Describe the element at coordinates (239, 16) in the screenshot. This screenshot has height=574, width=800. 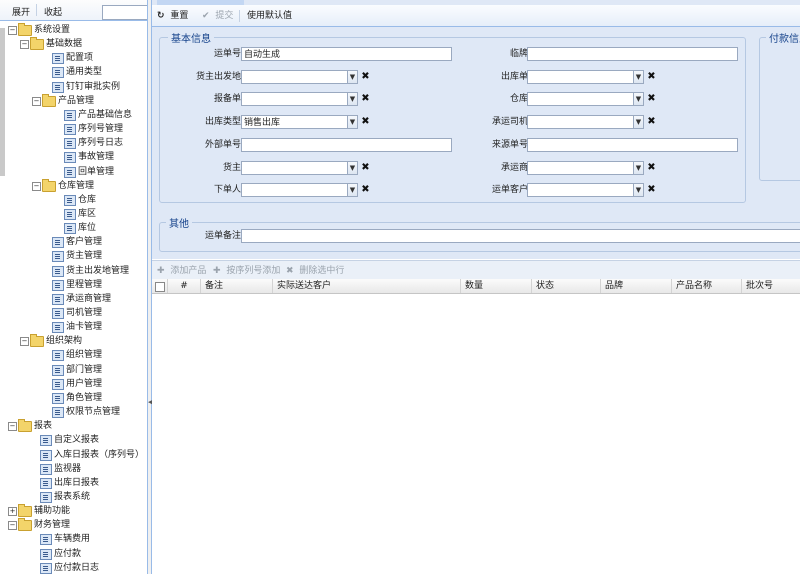
I see `toolbar-separator` at that location.